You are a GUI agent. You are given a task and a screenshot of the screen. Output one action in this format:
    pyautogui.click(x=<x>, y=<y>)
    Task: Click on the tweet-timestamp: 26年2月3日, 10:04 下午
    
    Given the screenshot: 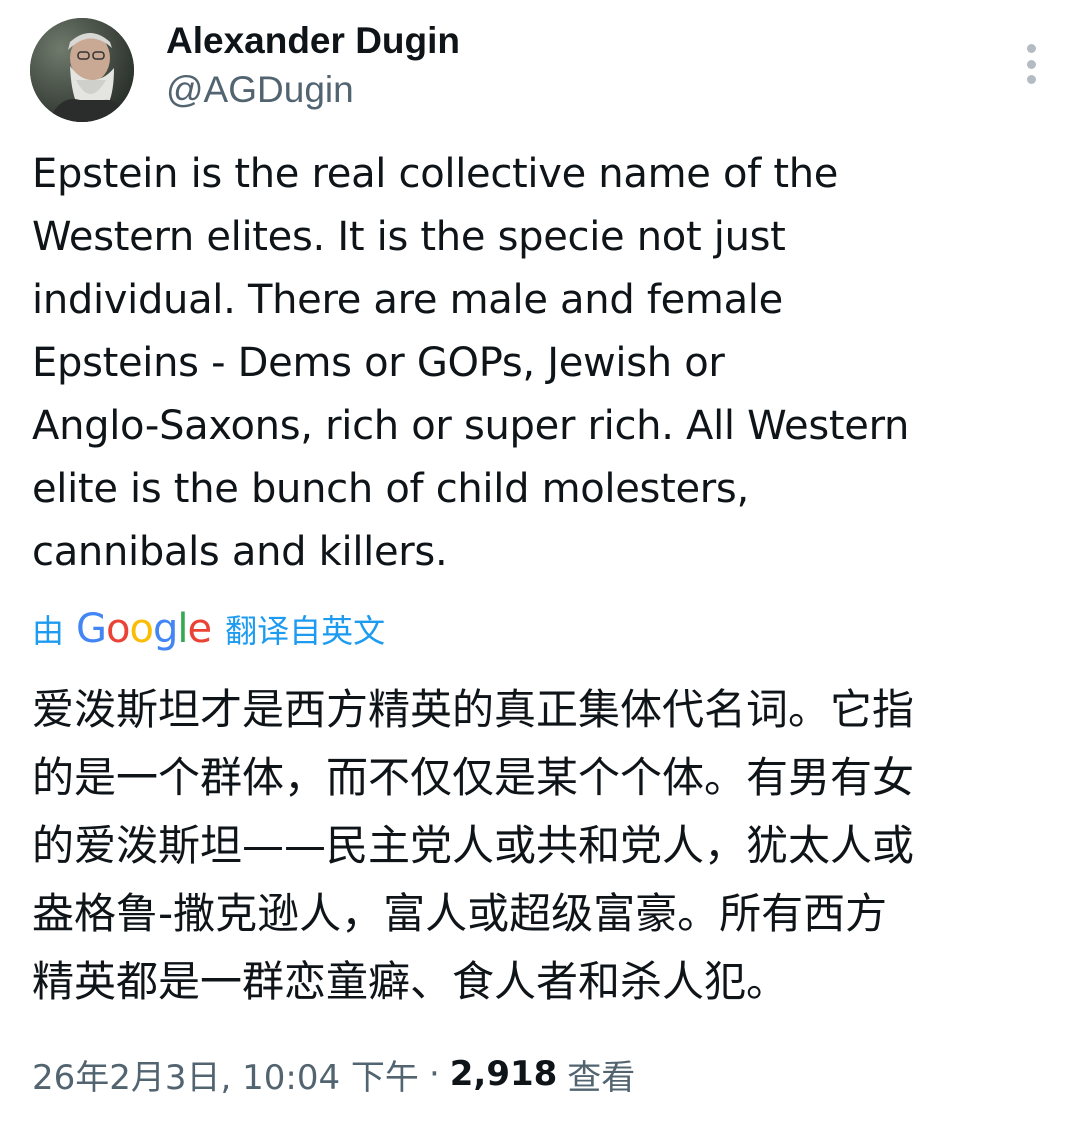 What is the action you would take?
    pyautogui.click(x=225, y=1074)
    